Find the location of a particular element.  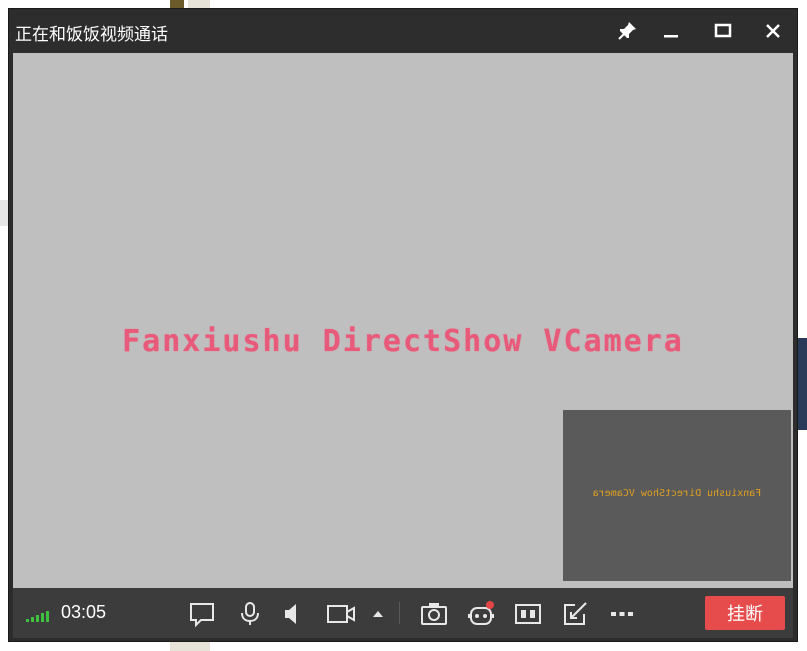

maximize-button is located at coordinates (723, 31).